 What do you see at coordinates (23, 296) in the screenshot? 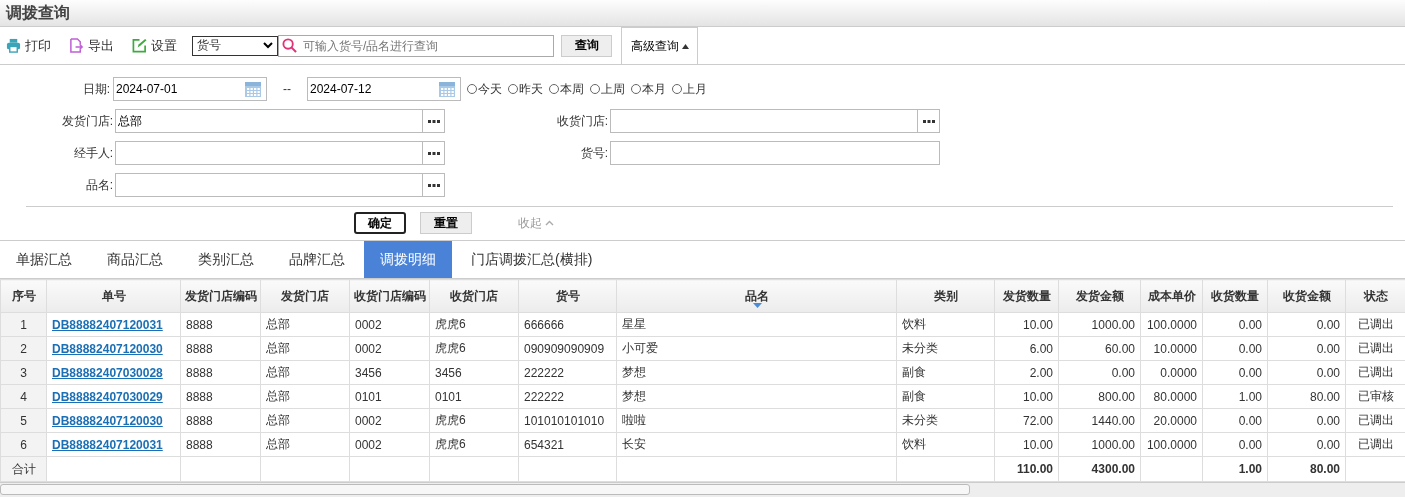
I see `column-header: 序号` at bounding box center [23, 296].